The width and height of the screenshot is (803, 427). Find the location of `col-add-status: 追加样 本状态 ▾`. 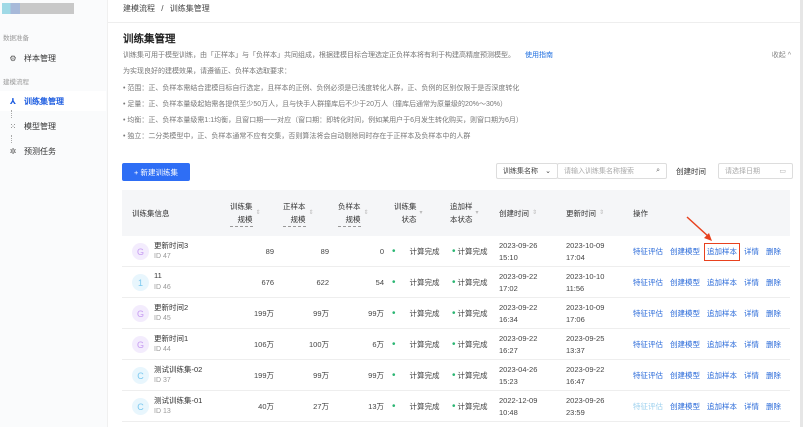

col-add-status: 追加样 本状态 ▾ is located at coordinates (464, 213).